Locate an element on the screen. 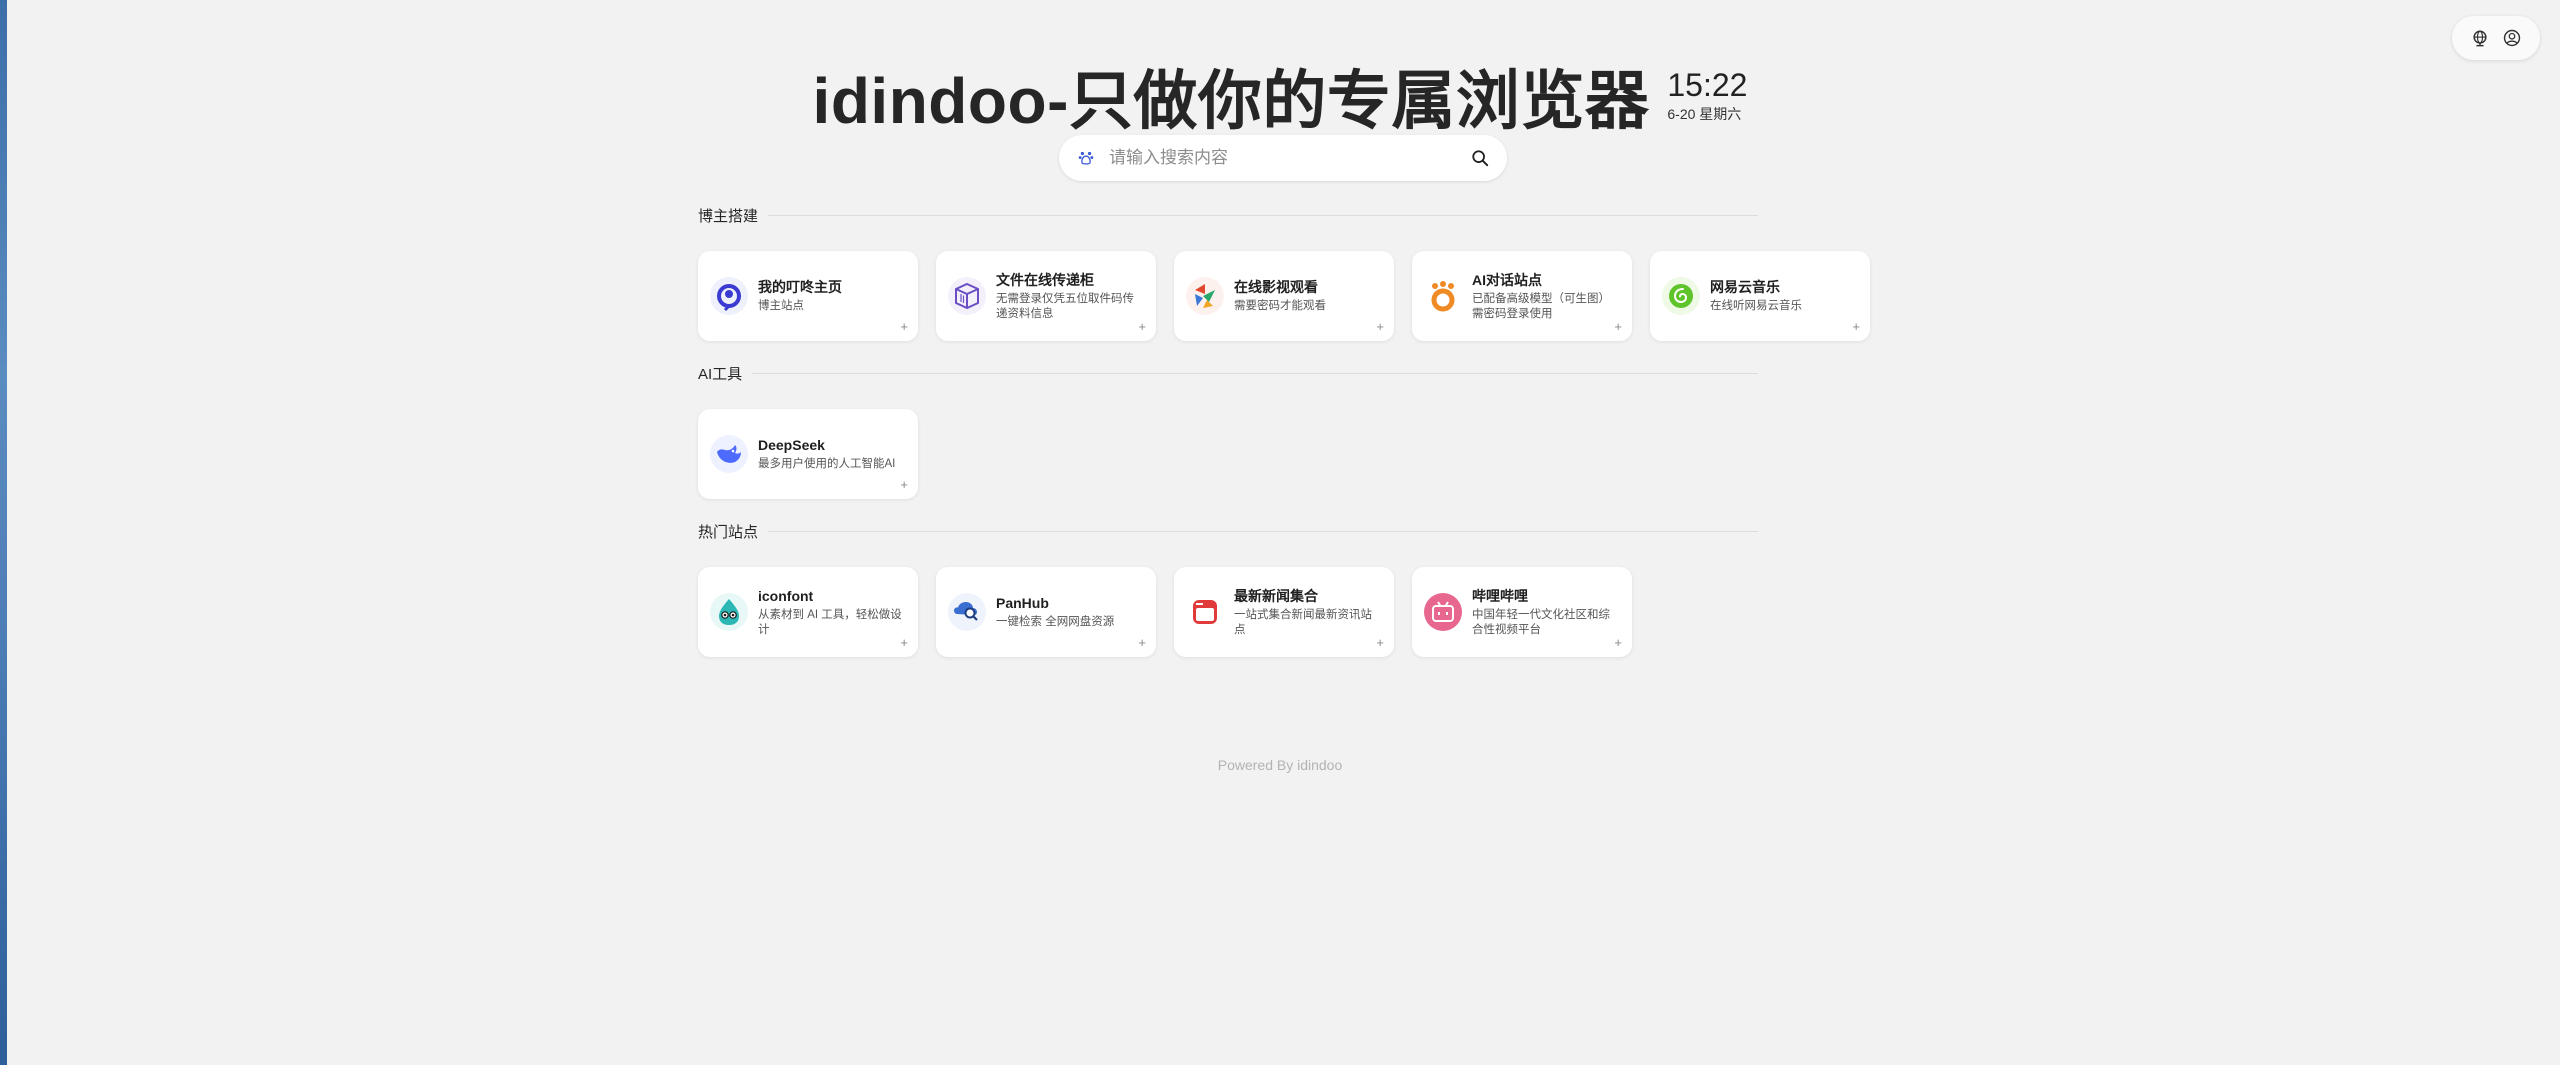  section-ai-tools: AI工具 DeepSeek 最多用户使用的人工智能AI + is located at coordinates (1283, 430).